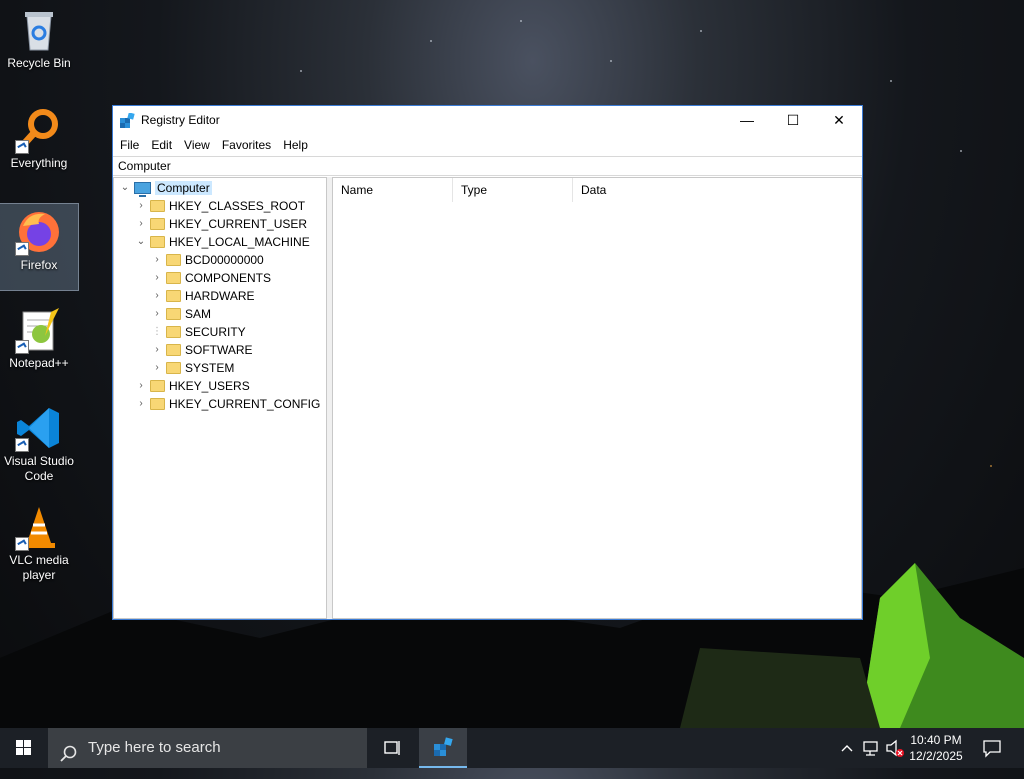  I want to click on column-header-name: Name, so click(393, 190).